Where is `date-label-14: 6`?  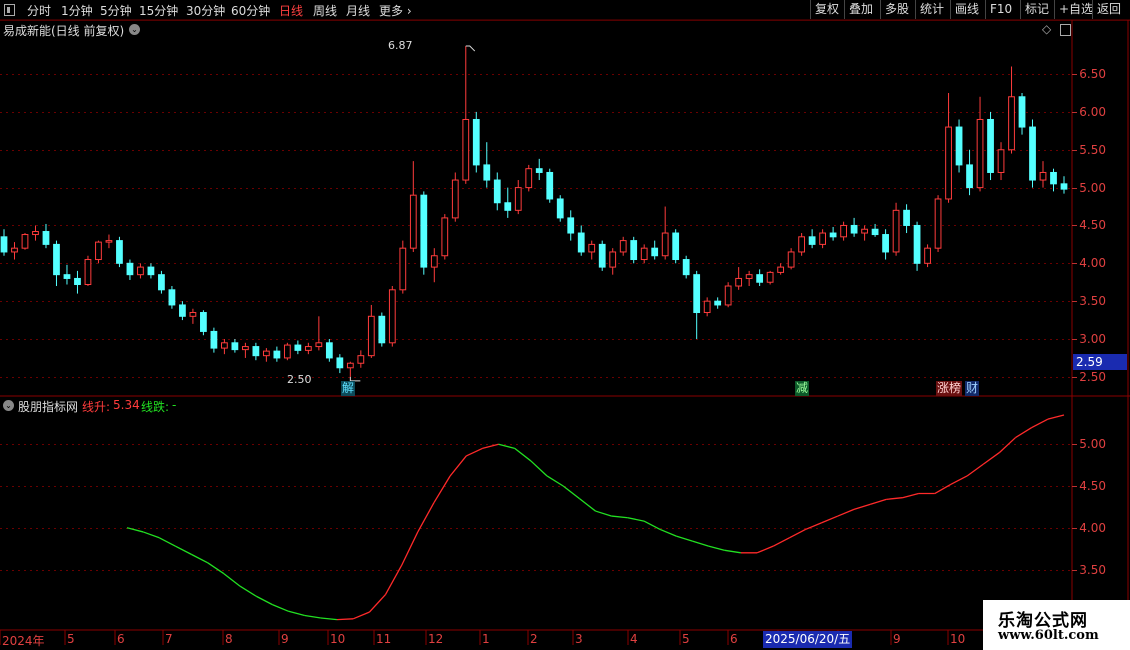
date-label-14: 6 is located at coordinates (734, 639).